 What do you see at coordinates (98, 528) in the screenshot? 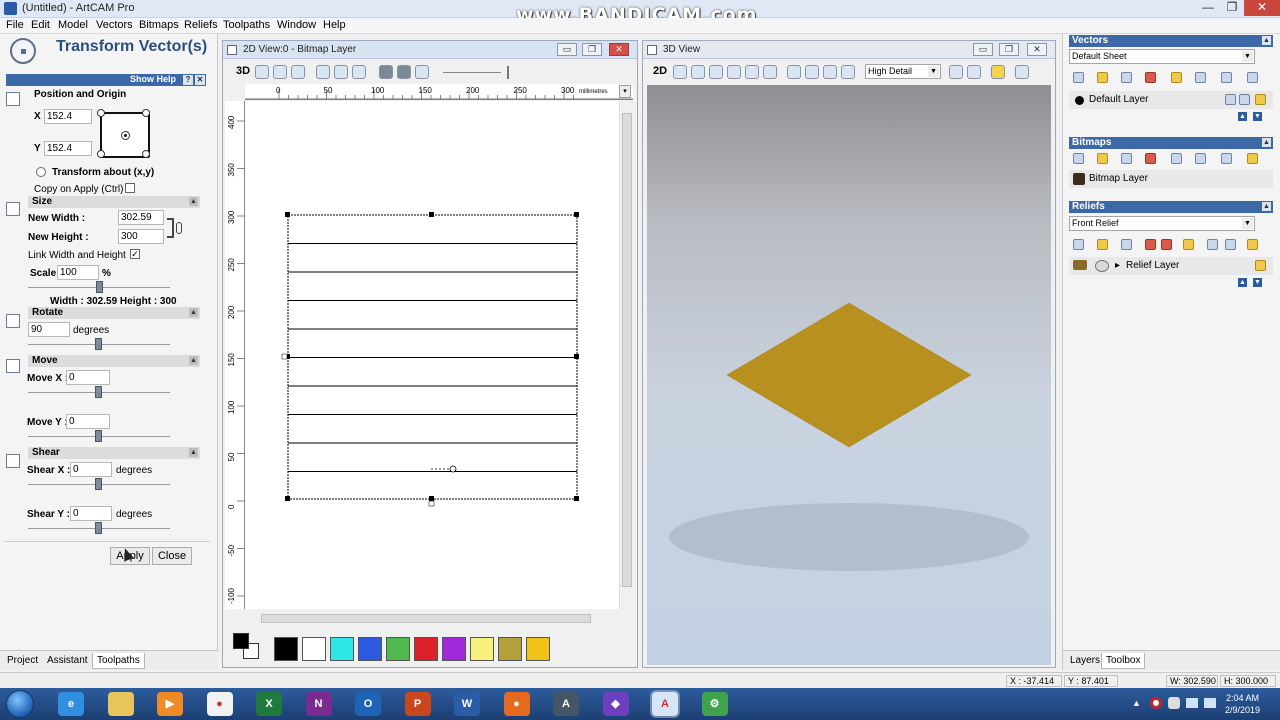
I see `shear-y-slider-thumb` at bounding box center [98, 528].